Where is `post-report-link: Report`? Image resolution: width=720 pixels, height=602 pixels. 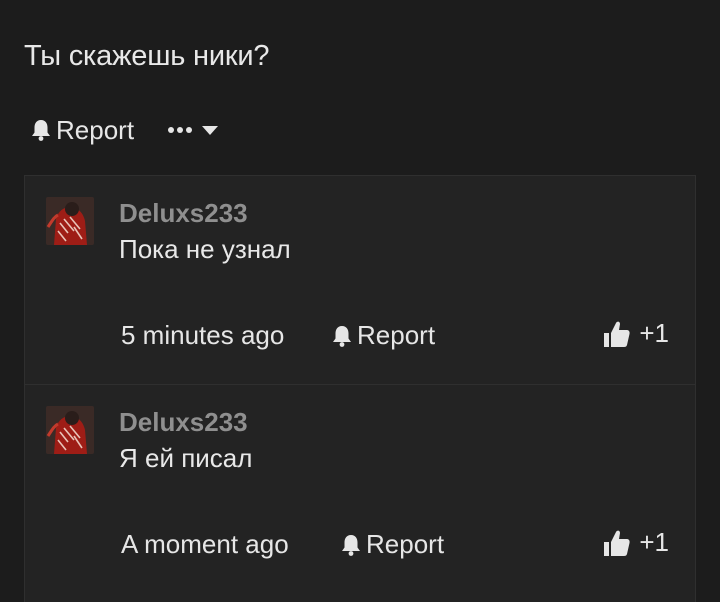
post-report-link: Report is located at coordinates (82, 130).